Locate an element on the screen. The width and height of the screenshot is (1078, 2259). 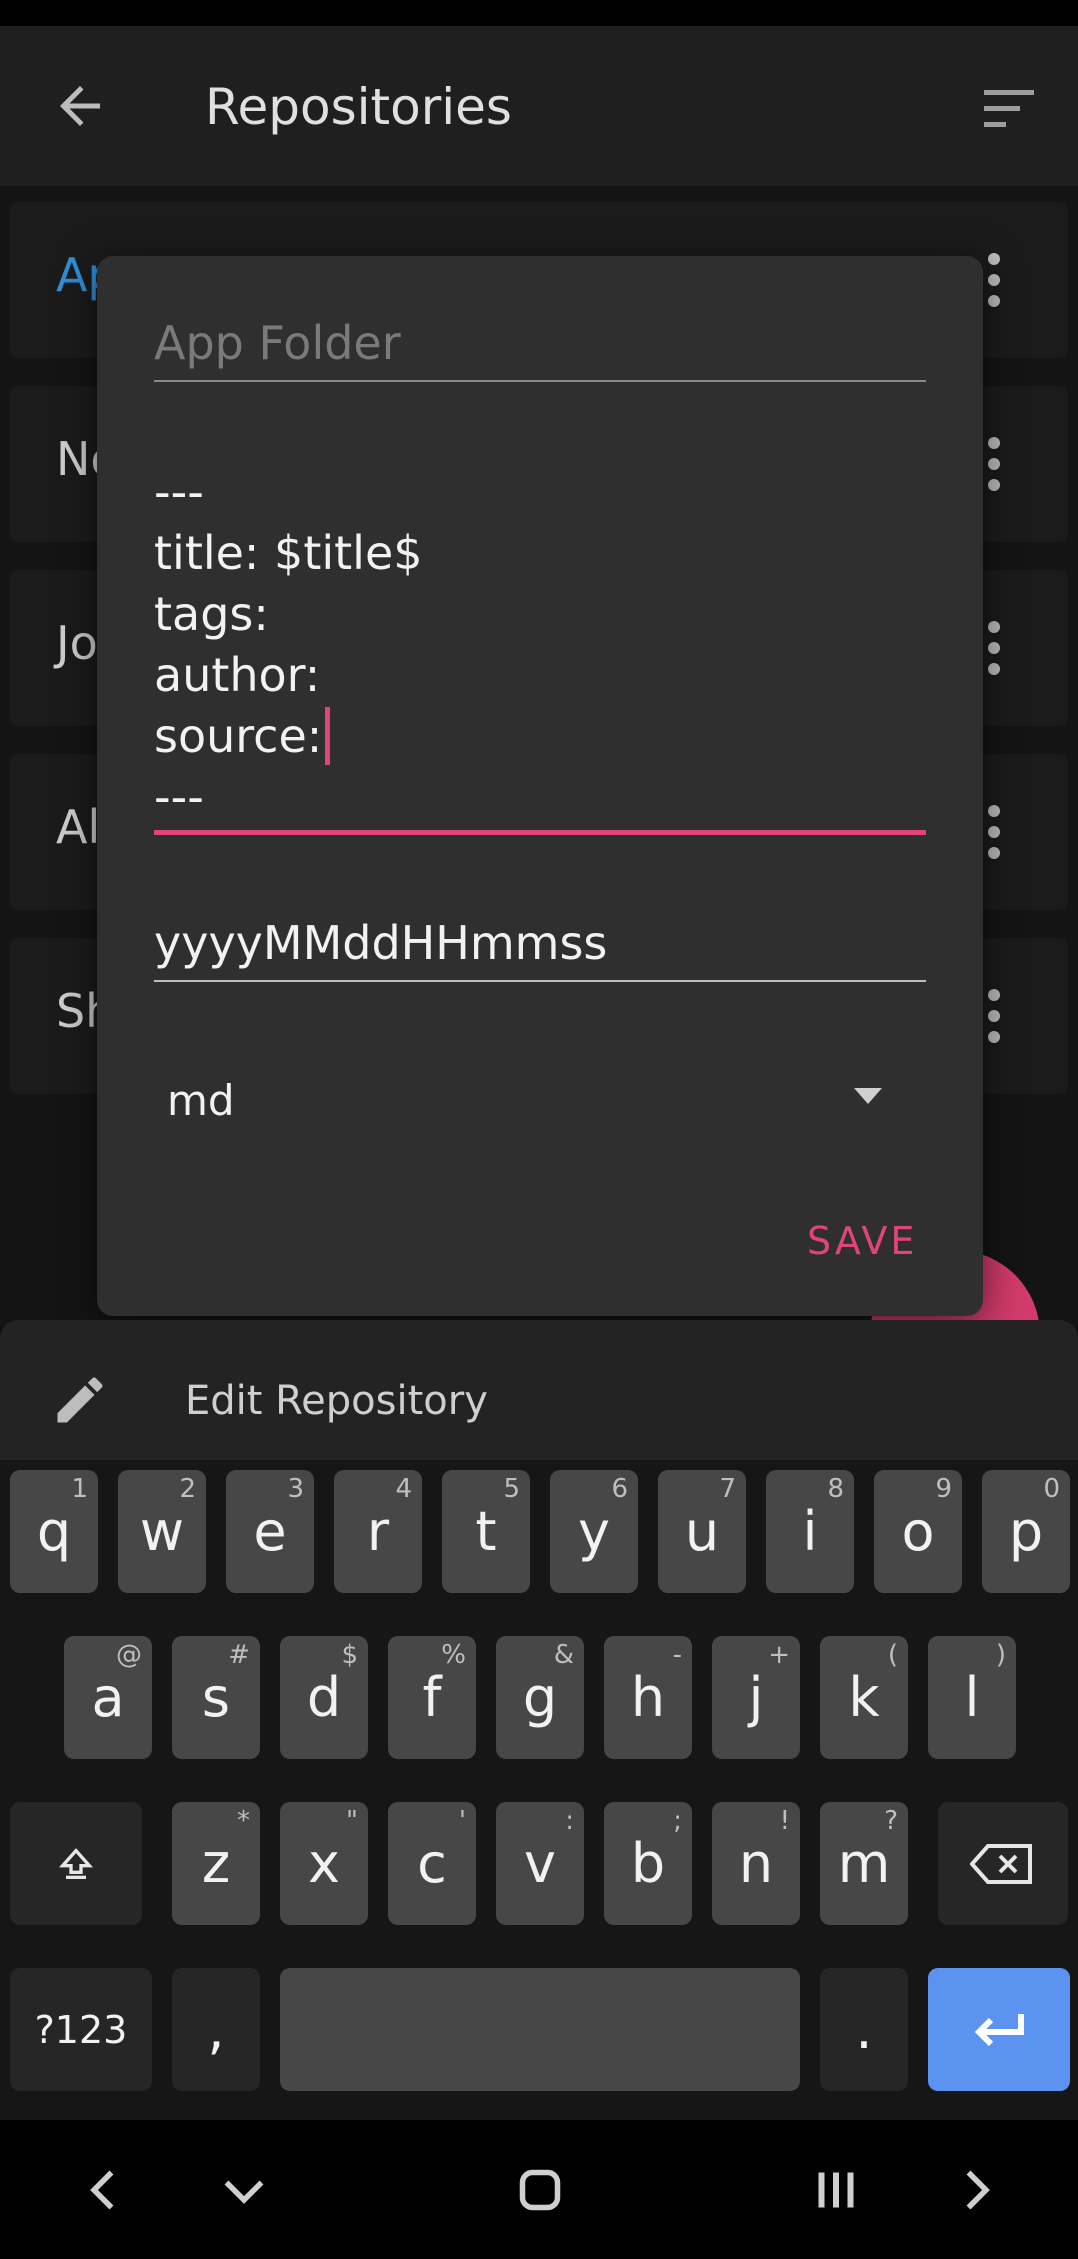
date-format-underline is located at coordinates (540, 981).